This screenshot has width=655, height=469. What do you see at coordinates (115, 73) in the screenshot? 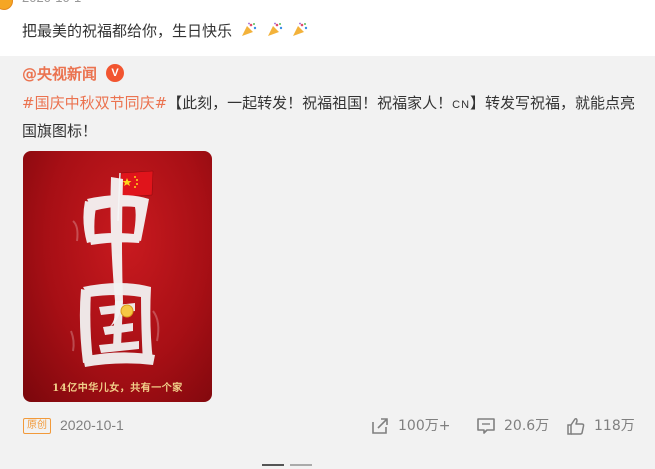
I see `verified-badge-icon: V` at bounding box center [115, 73].